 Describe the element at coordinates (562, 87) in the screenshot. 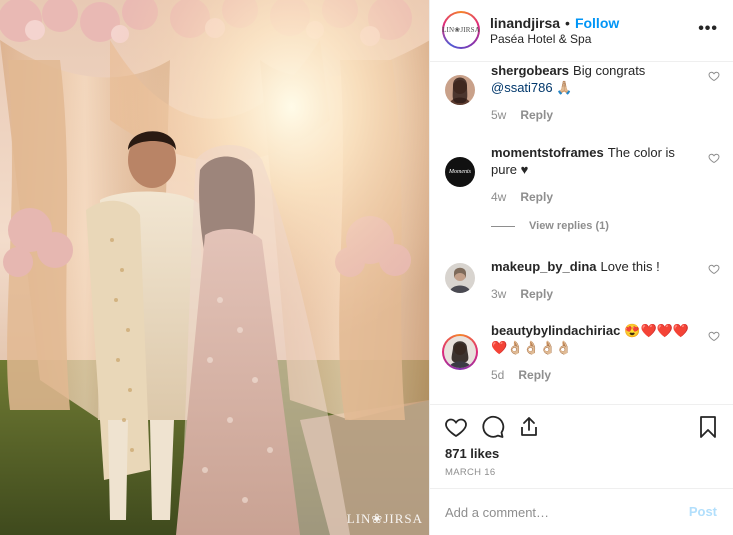

I see `comment-text-suffix: 🙏🏼` at that location.